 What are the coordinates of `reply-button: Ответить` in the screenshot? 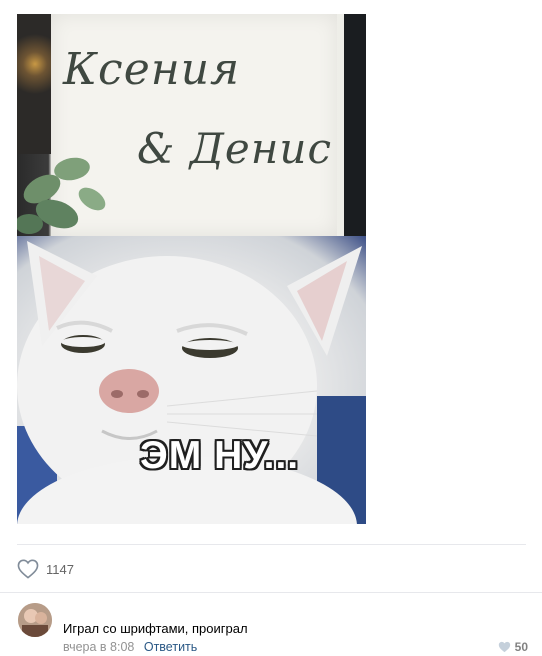 It's located at (170, 647).